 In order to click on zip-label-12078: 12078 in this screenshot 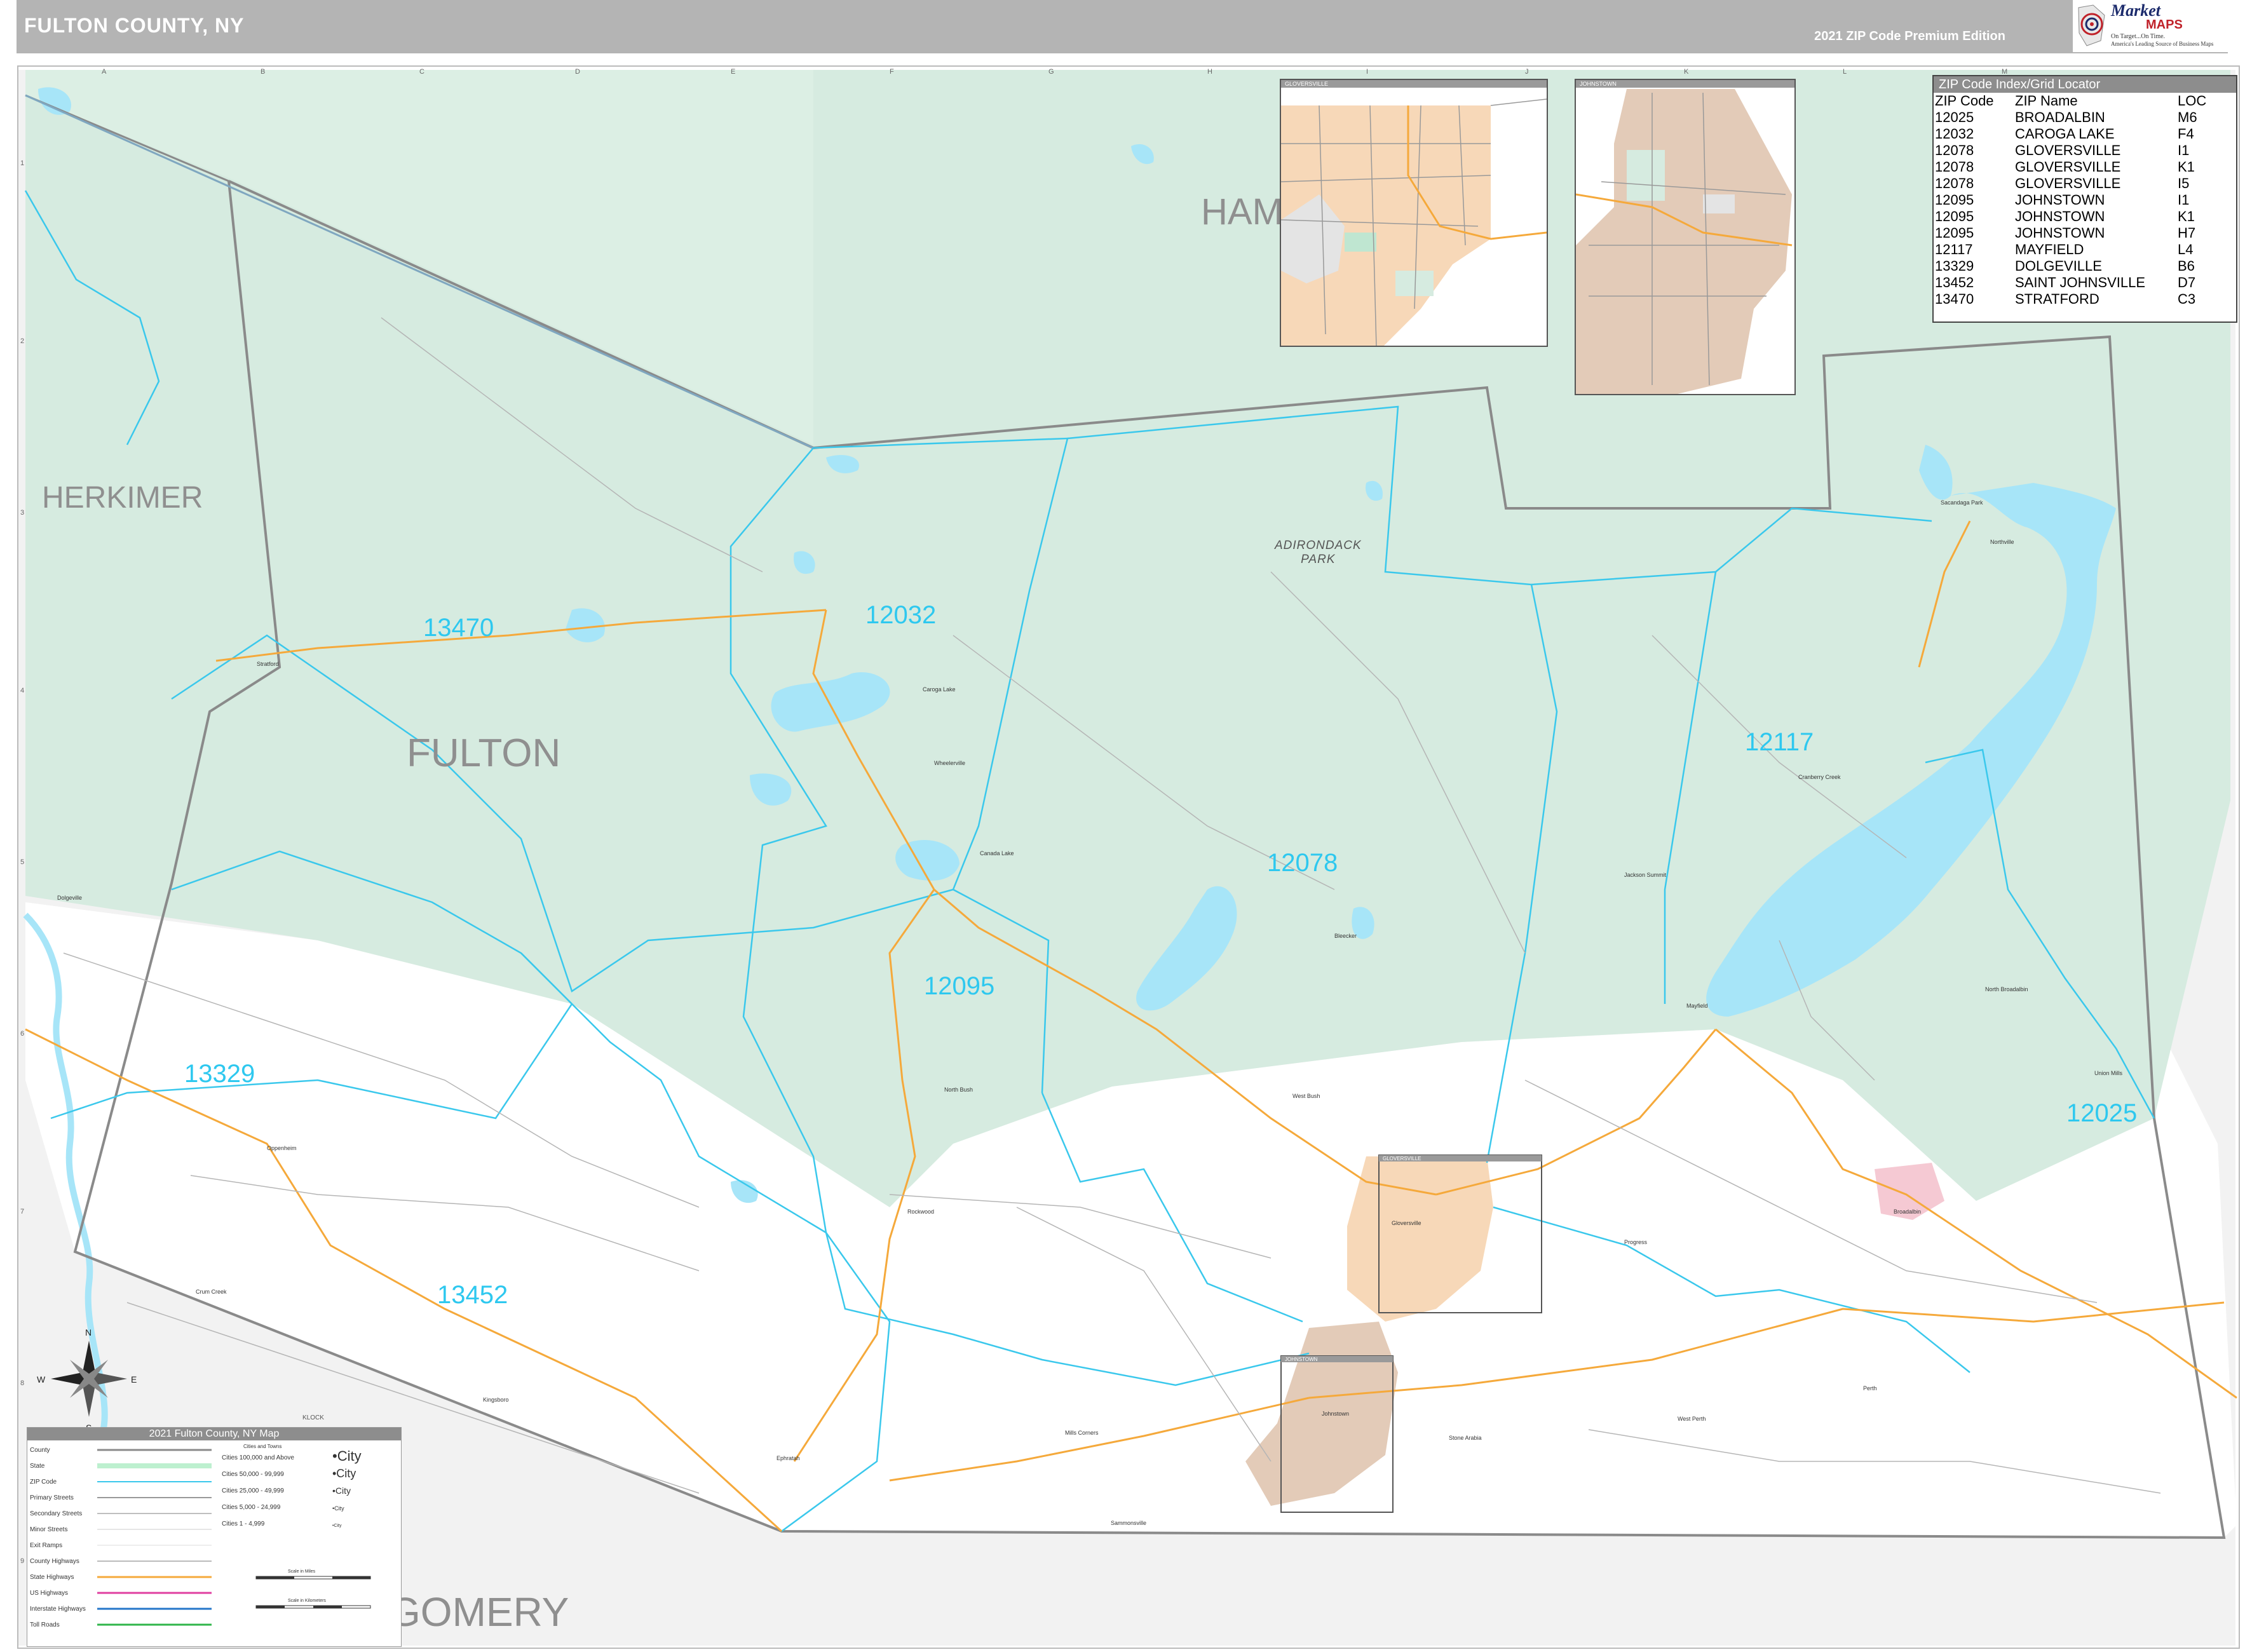, I will do `click(1302, 863)`.